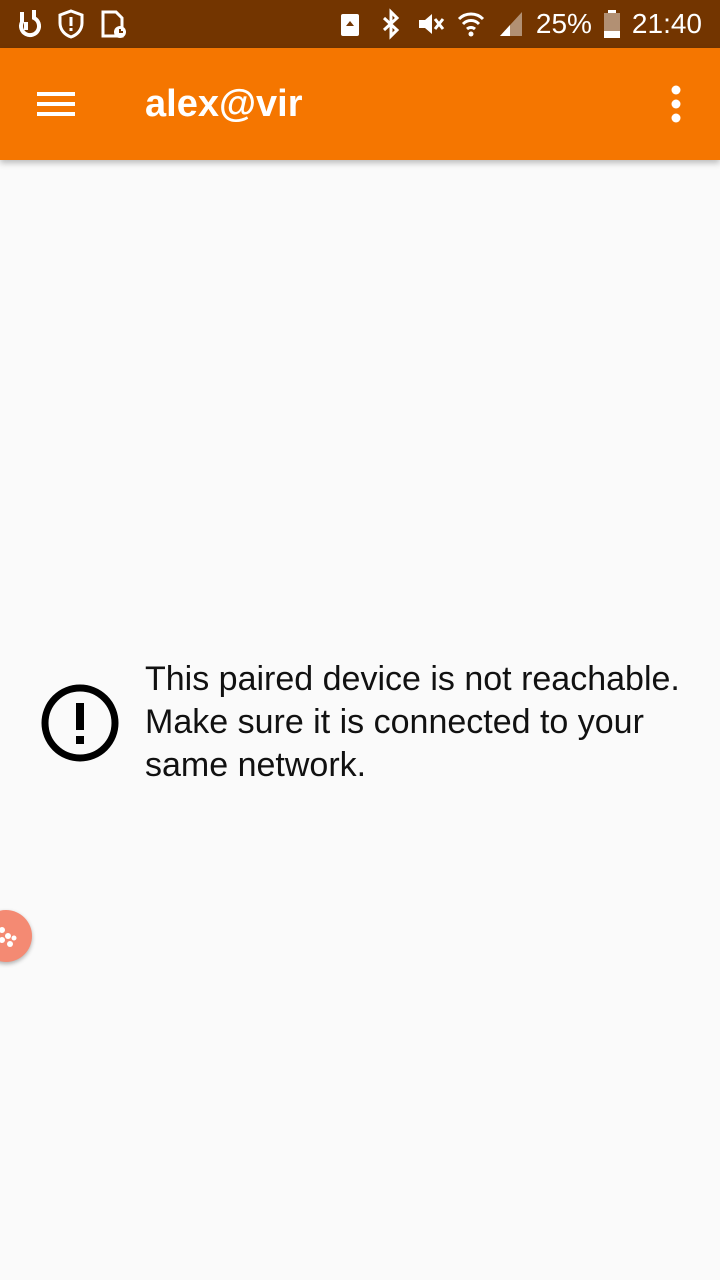 The image size is (720, 1280). I want to click on status-right-icons: 25% 21:40, so click(519, 24).